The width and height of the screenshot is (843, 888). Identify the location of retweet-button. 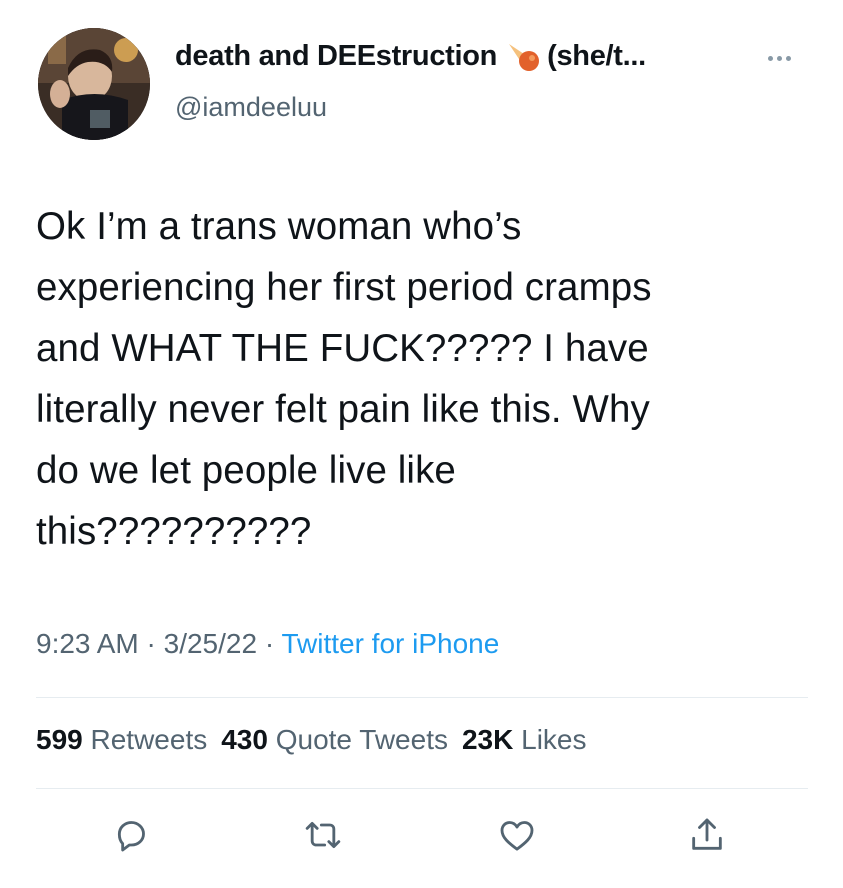
(323, 835).